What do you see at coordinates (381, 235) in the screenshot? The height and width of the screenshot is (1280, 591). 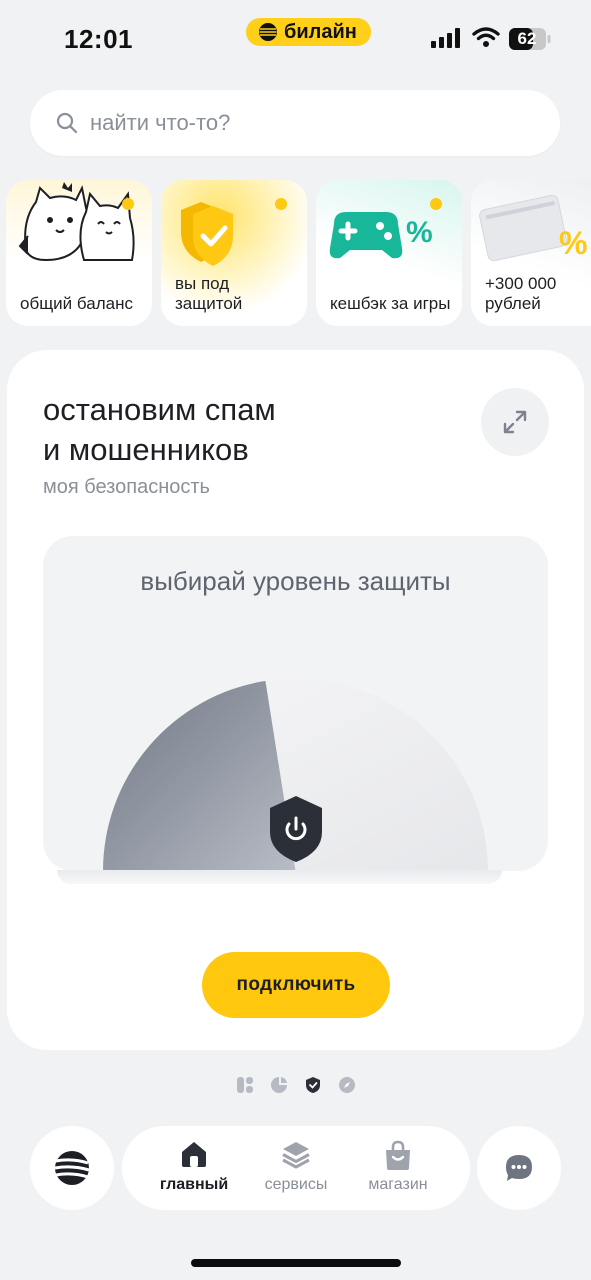 I see `gamepad-percent-icon: %` at bounding box center [381, 235].